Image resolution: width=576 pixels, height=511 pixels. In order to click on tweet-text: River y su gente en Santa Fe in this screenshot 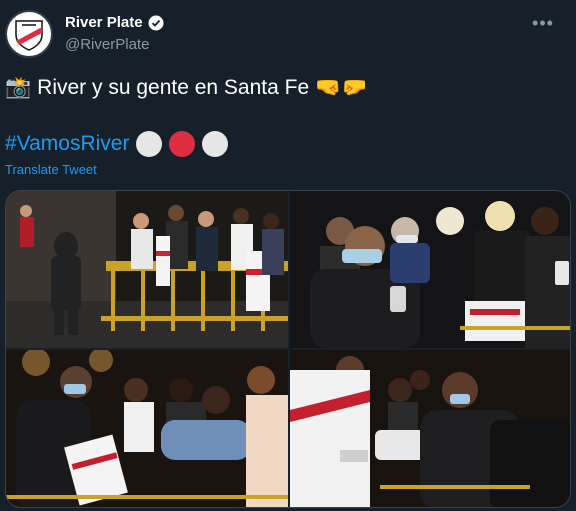, I will do `click(173, 87)`.